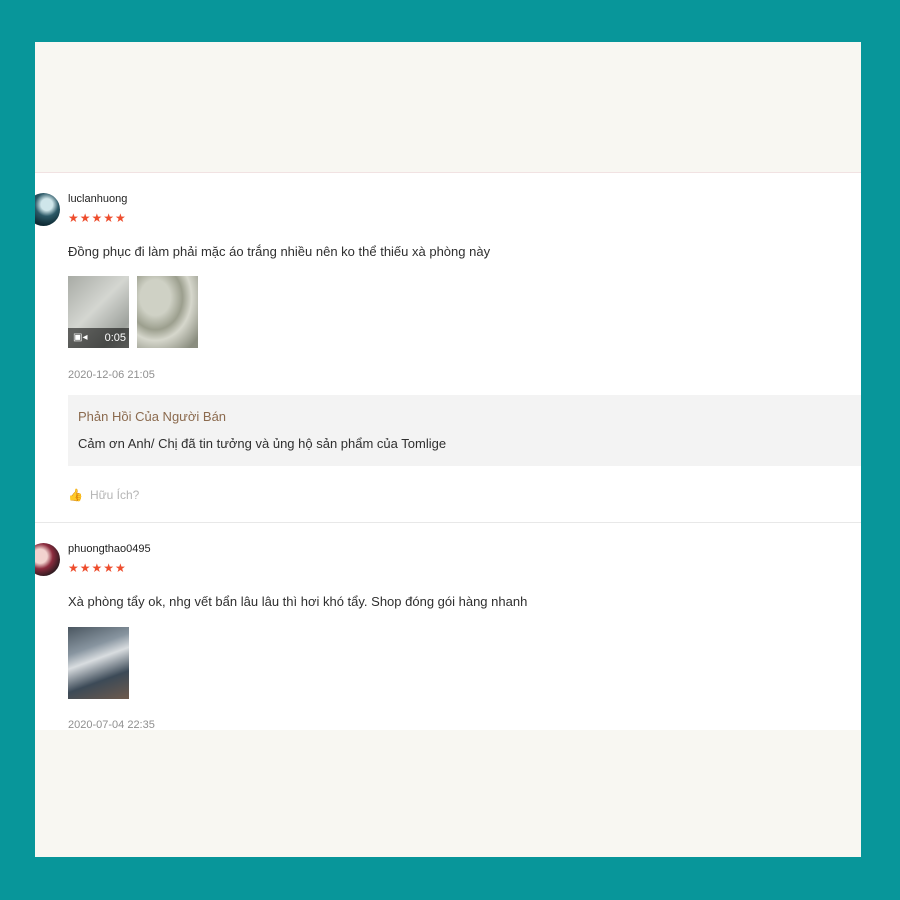  What do you see at coordinates (98, 338) in the screenshot?
I see `video-overlay: ▣◂ 0:05` at bounding box center [98, 338].